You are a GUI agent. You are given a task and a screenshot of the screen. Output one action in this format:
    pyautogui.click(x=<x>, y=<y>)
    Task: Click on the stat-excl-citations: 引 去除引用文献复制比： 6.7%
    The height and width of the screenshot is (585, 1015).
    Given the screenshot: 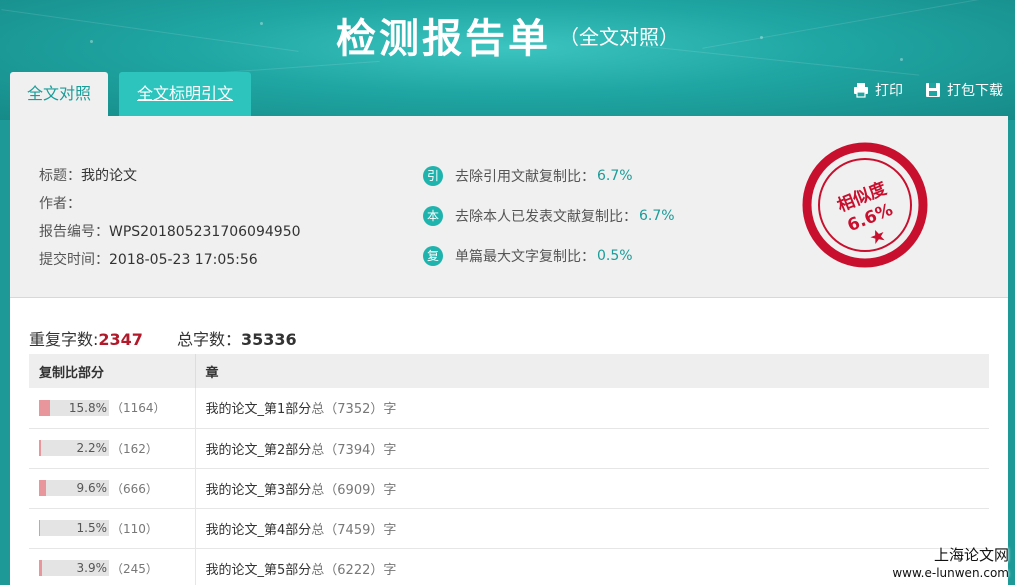 What is the action you would take?
    pyautogui.click(x=549, y=176)
    